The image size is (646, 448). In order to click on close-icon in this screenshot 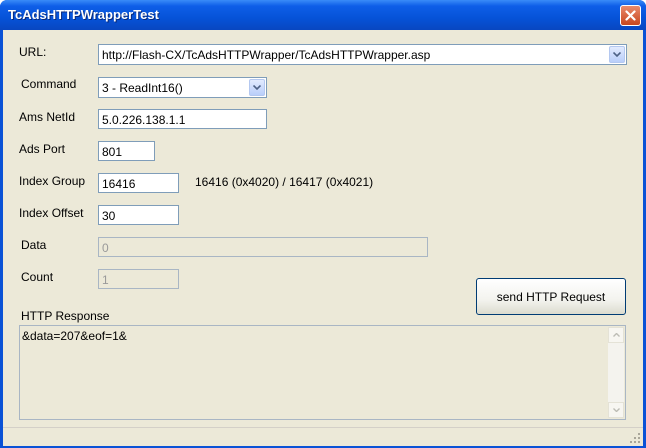, I will do `click(630, 15)`.